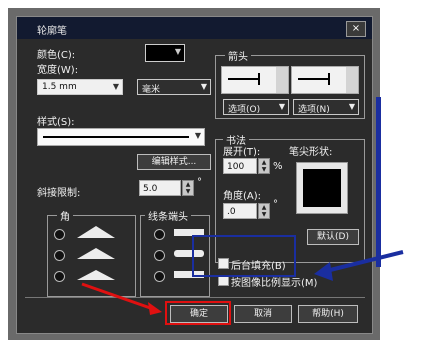 This screenshot has height=341, width=428. Describe the element at coordinates (155, 308) in the screenshot. I see `red-arrowhead-icon` at that location.